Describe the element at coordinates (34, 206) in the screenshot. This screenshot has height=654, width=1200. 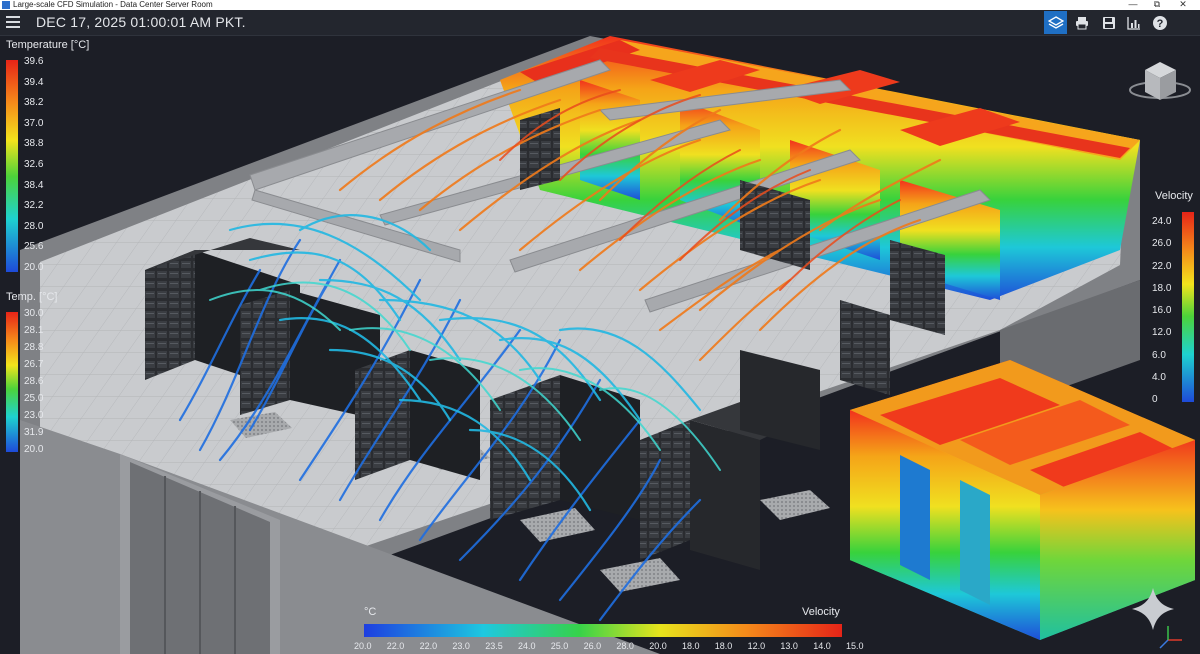
I see `temperature-tick-label: 32.2` at that location.